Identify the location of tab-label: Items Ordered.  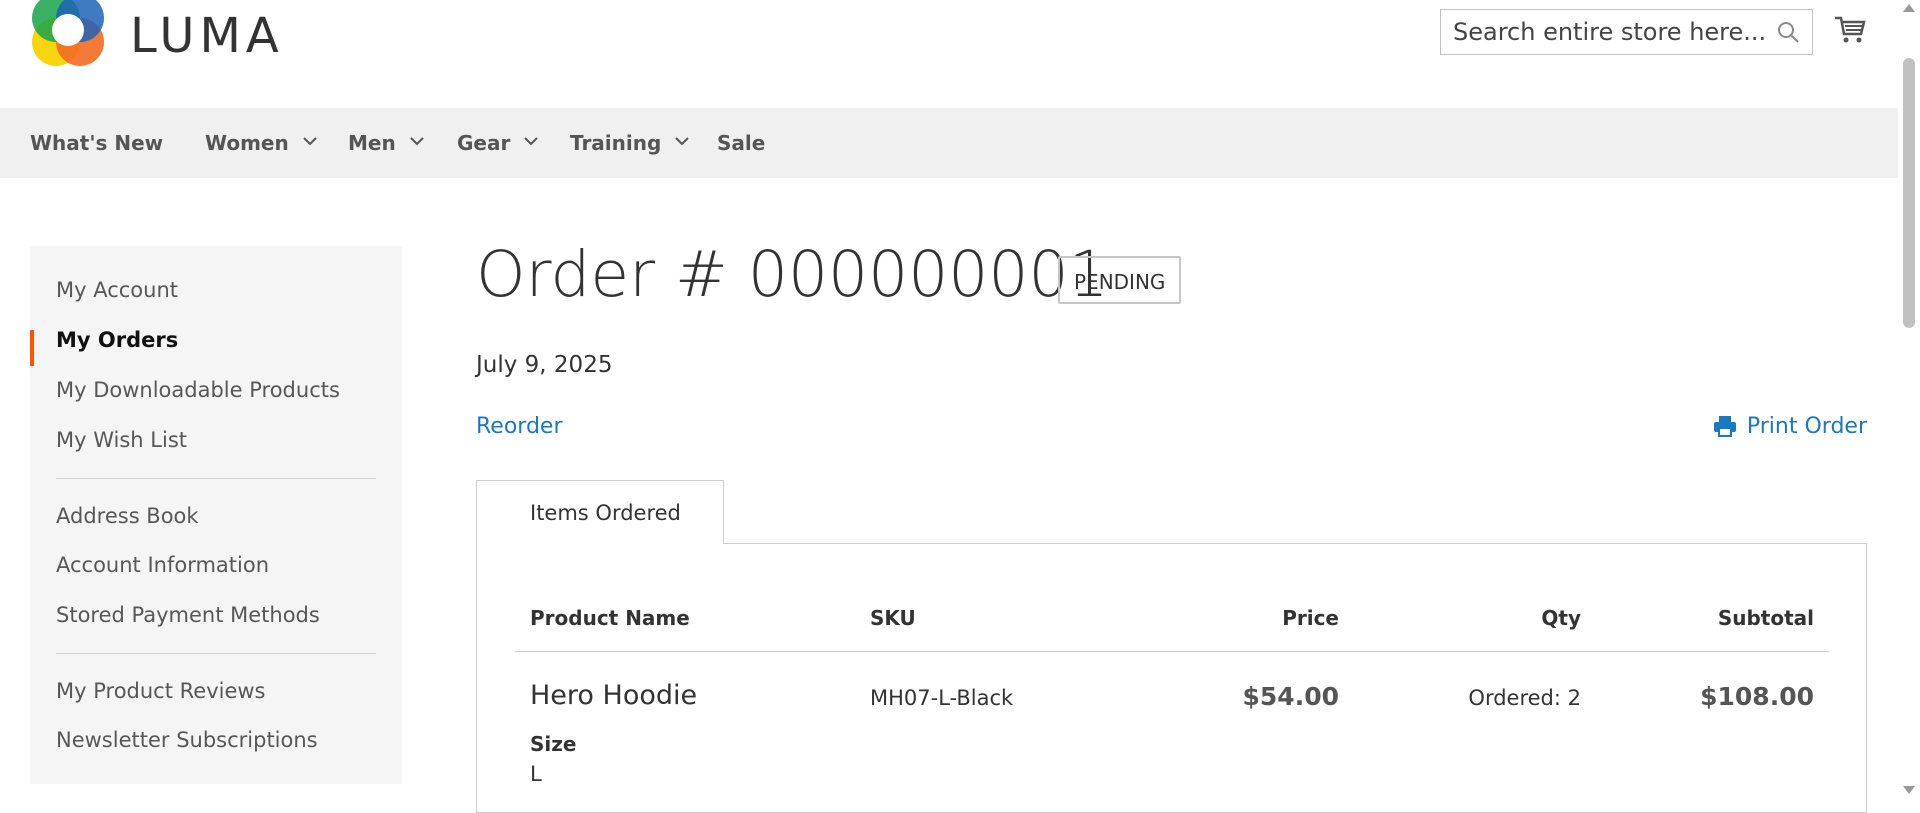
(605, 513).